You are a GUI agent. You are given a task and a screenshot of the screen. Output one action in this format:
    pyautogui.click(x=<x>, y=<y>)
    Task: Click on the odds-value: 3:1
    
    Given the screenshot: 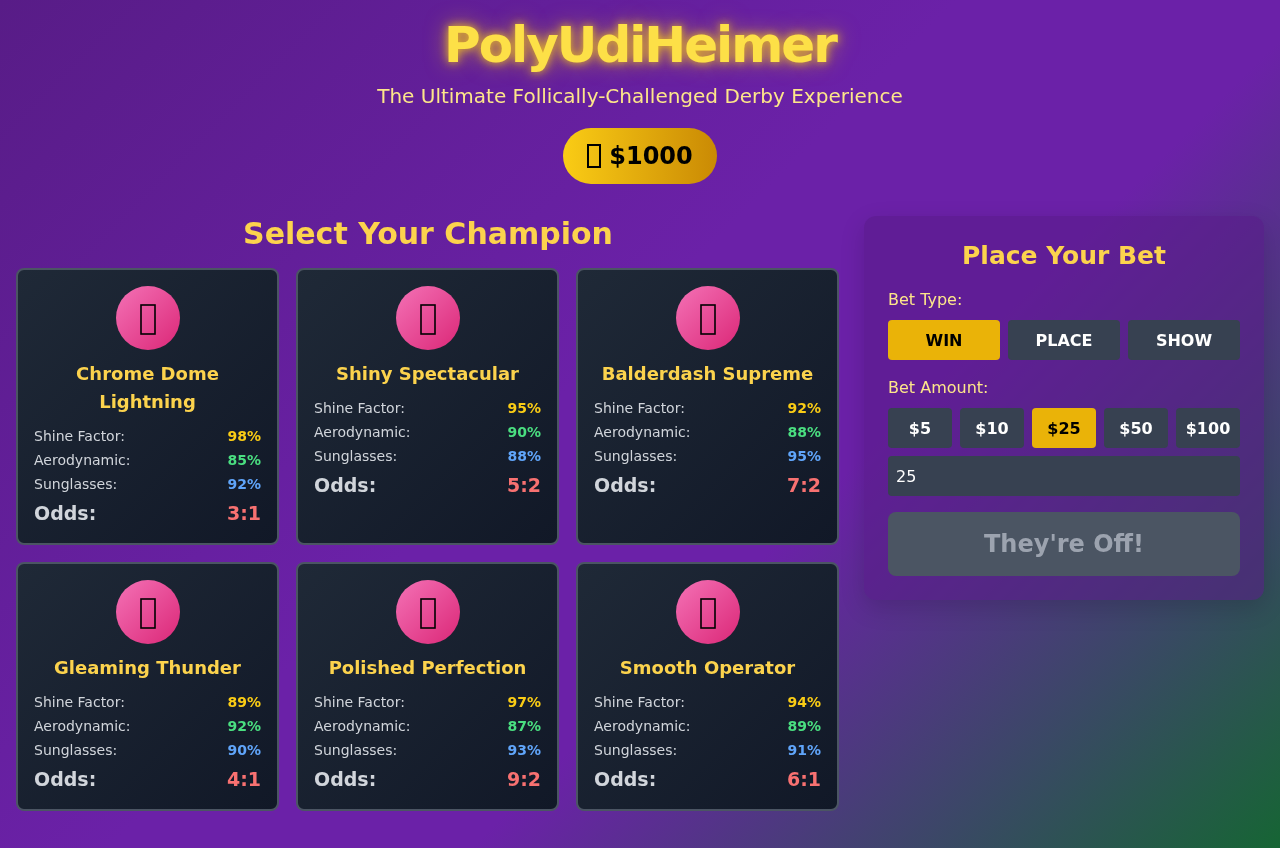 What is the action you would take?
    pyautogui.click(x=243, y=513)
    